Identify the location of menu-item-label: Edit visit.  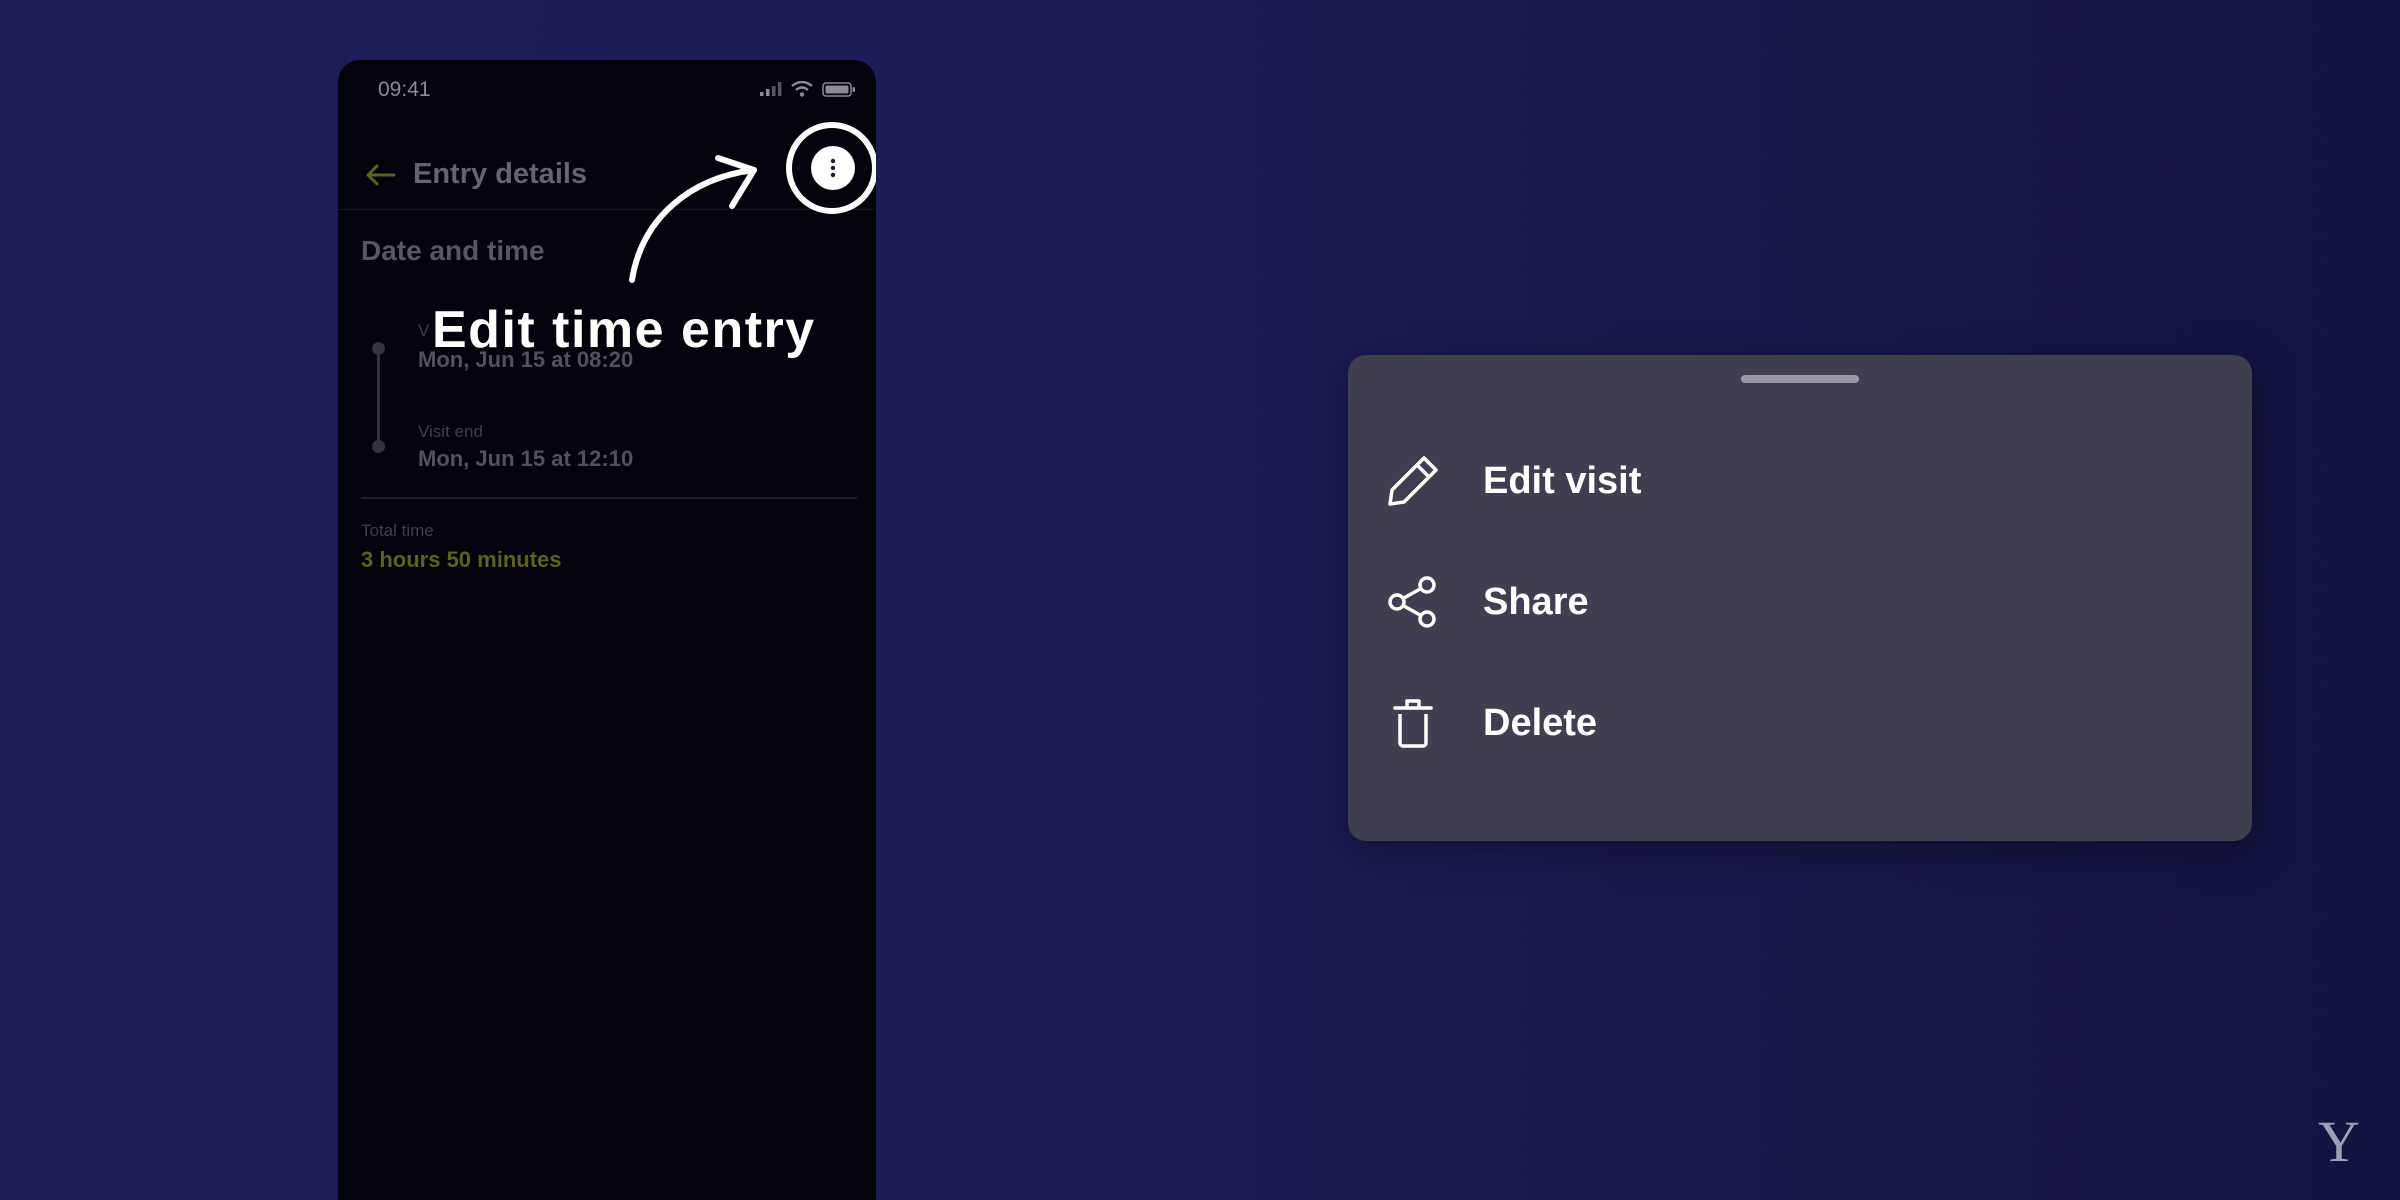
(1562, 480).